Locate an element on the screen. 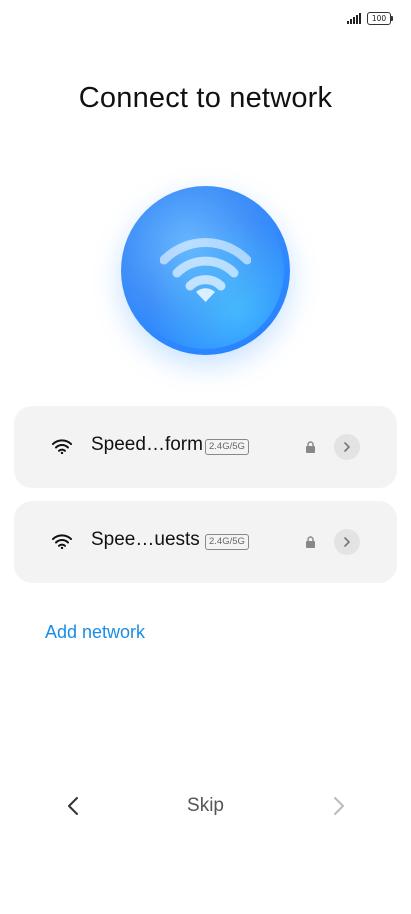 Image resolution: width=411 pixels, height=914 pixels. battery-level: 100 is located at coordinates (379, 18).